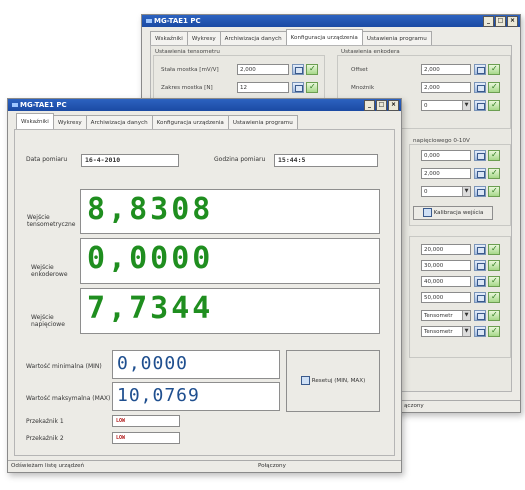  What do you see at coordinates (69, 122) in the screenshot?
I see `tab-wykresy: Wykresy` at bounding box center [69, 122].